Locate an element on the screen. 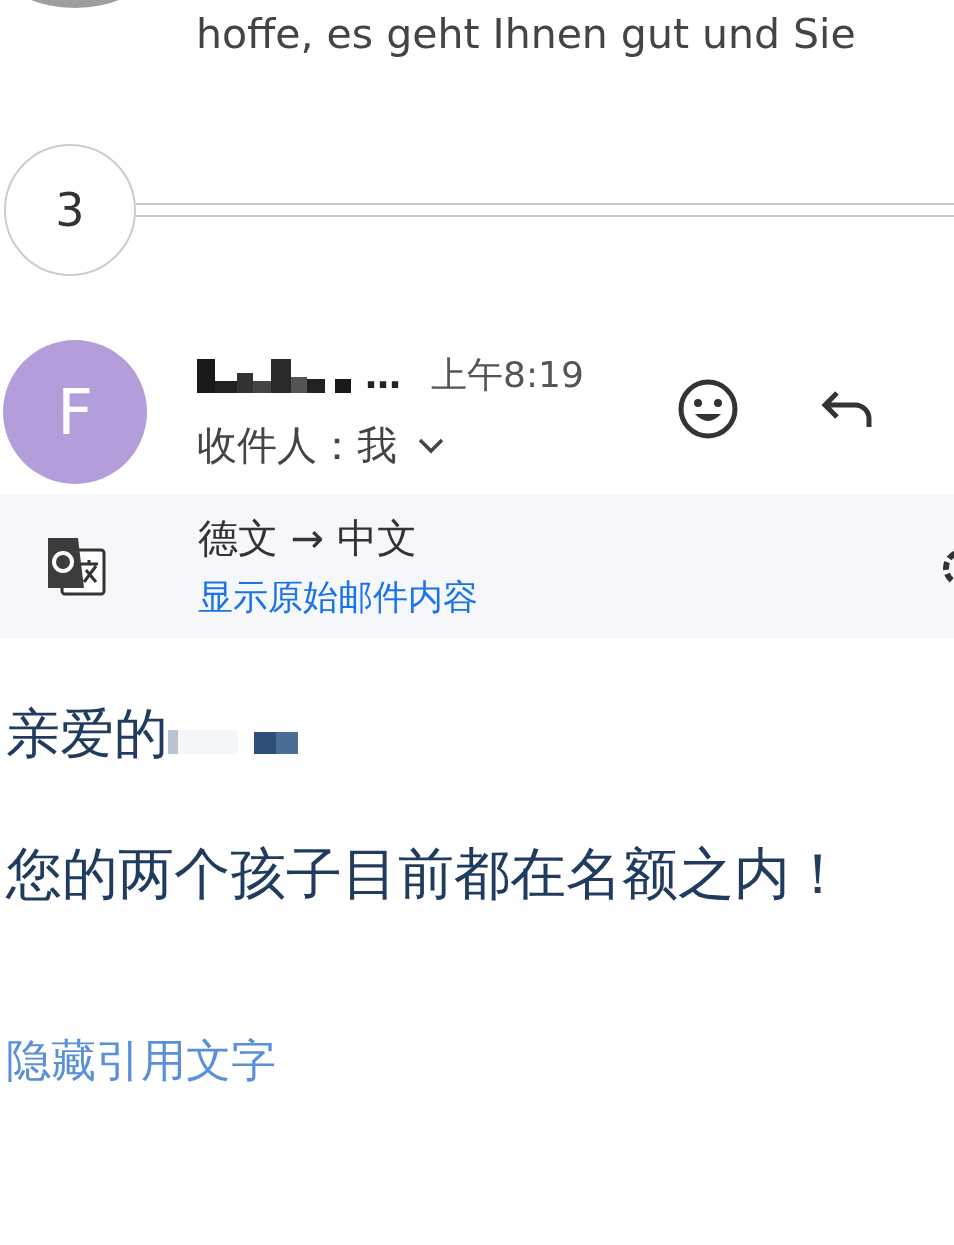 The height and width of the screenshot is (1245, 954). message-time: 上午8:19 is located at coordinates (507, 374).